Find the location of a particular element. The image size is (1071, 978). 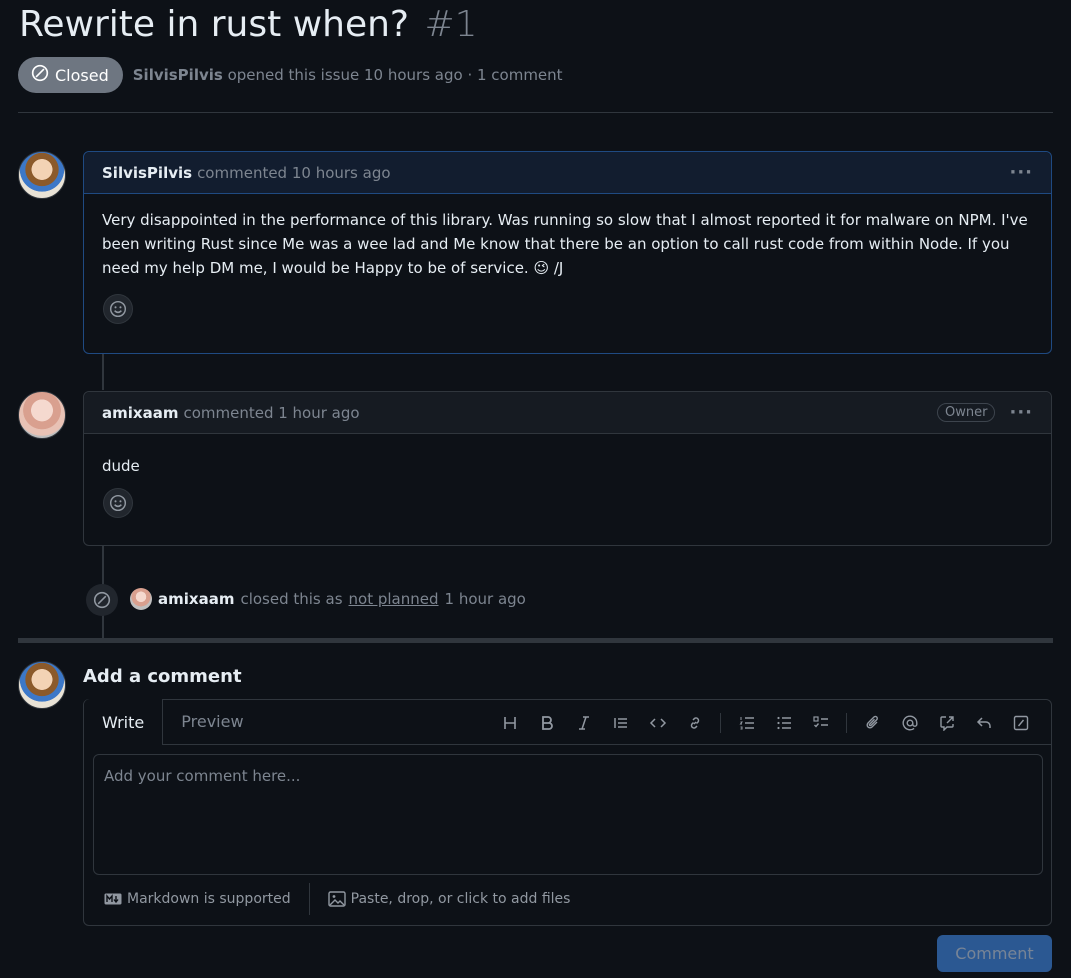

closed-skip-icon is located at coordinates (40, 75).